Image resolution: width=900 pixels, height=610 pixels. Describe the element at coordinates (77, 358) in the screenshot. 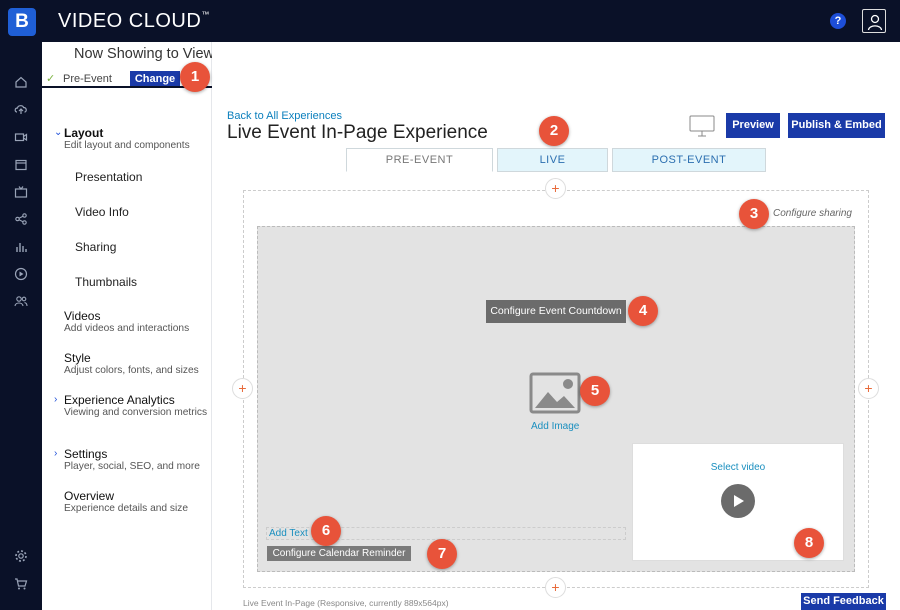

I see `nav-style-title: Style` at that location.